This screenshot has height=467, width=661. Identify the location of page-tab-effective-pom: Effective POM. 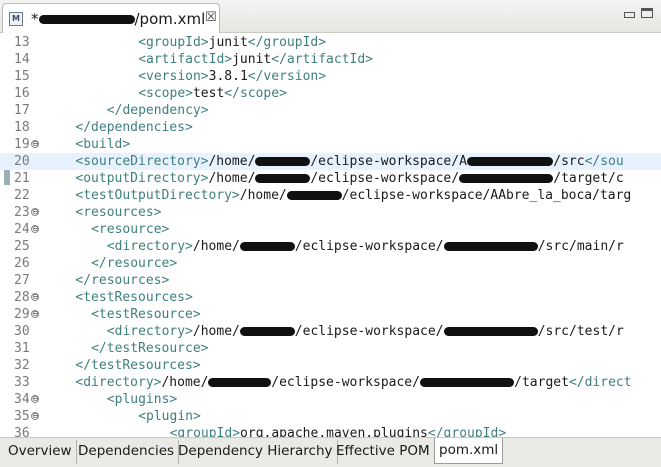
(383, 452).